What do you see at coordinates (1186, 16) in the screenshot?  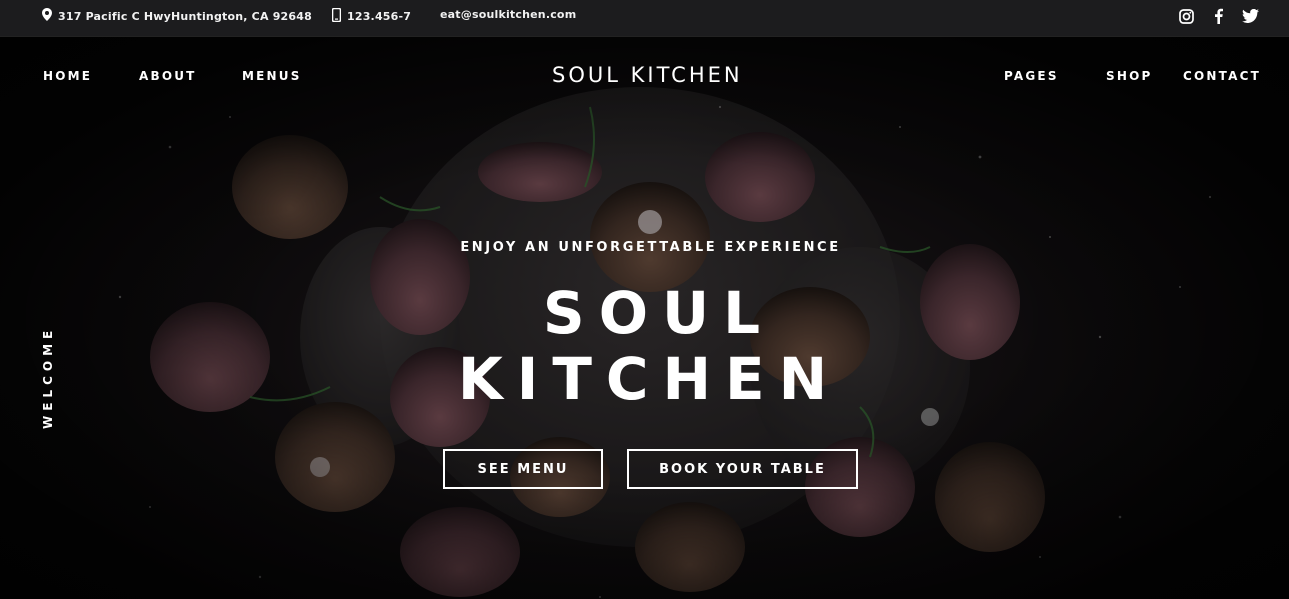 I see `instagram-icon` at bounding box center [1186, 16].